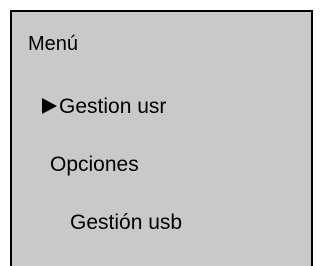 The width and height of the screenshot is (324, 266). I want to click on menu-item-opciones: Opciones, so click(94, 165).